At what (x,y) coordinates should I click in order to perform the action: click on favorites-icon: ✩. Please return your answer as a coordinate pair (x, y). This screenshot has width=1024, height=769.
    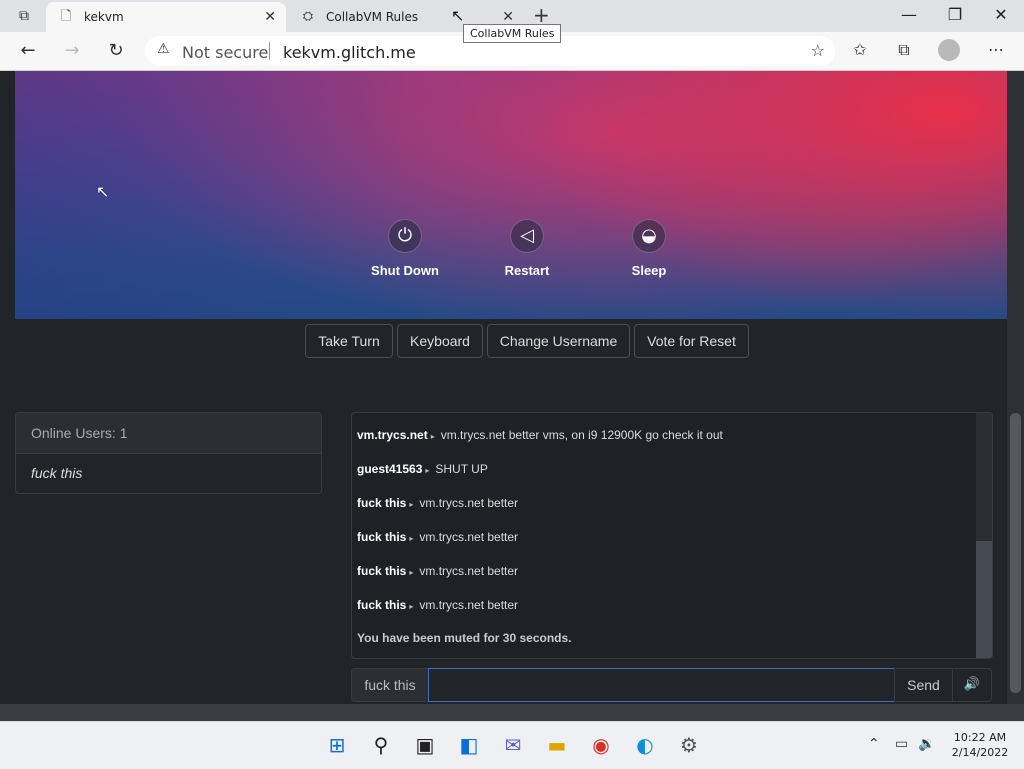
    Looking at the image, I should click on (860, 51).